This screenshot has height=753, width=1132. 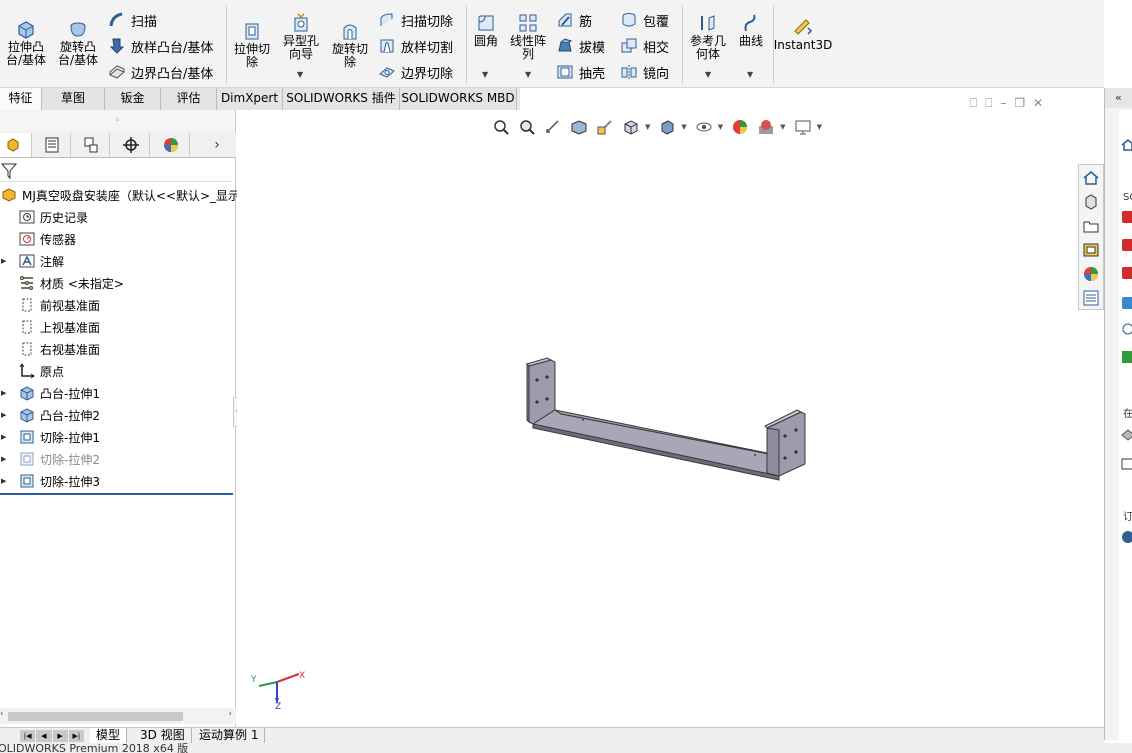 I want to click on tree-horizontal-scrollbar: ‹ ›, so click(x=118, y=716).